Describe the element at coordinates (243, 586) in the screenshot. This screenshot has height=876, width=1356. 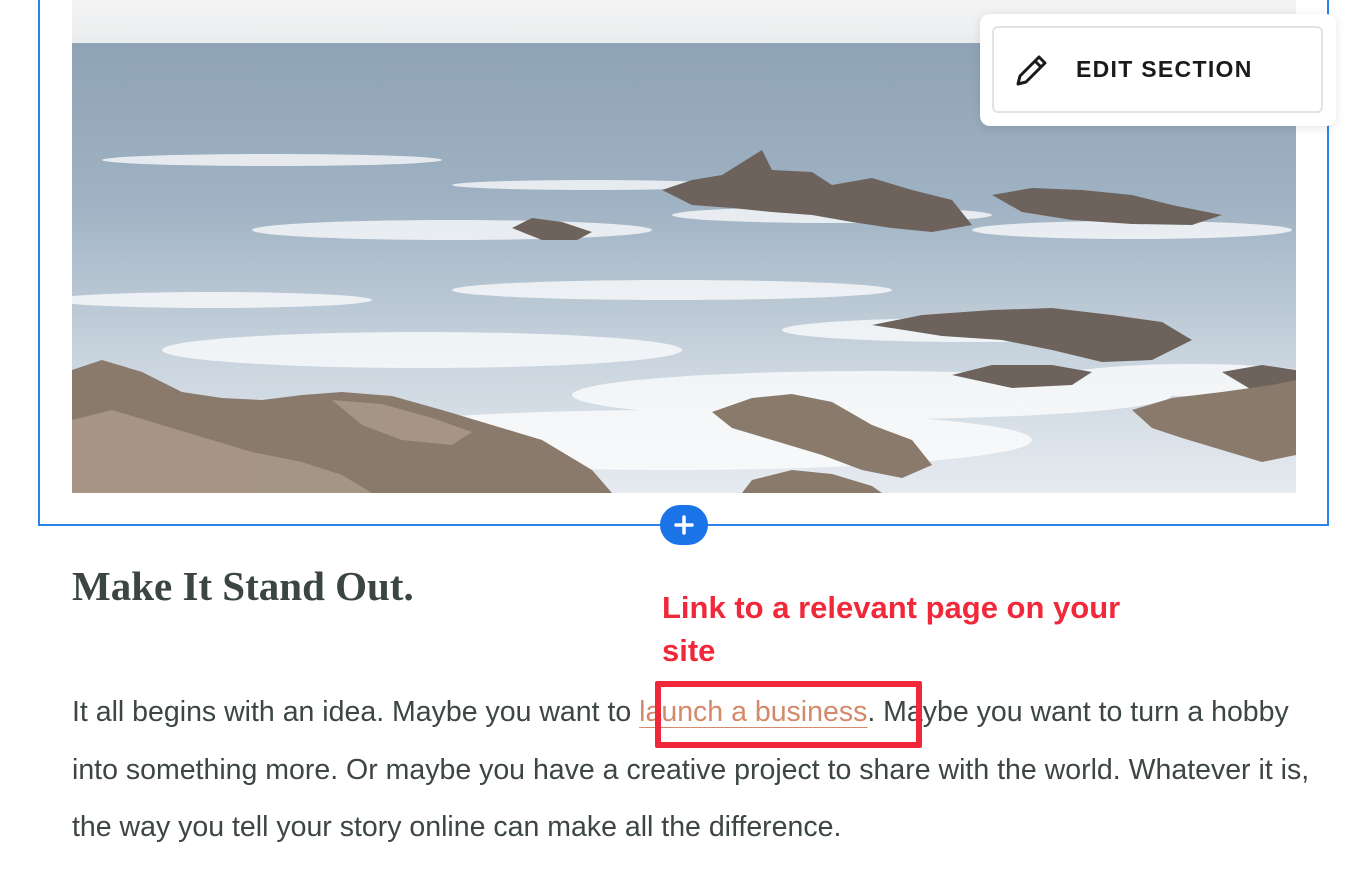
I see `section-heading: Make It Stand Out.` at that location.